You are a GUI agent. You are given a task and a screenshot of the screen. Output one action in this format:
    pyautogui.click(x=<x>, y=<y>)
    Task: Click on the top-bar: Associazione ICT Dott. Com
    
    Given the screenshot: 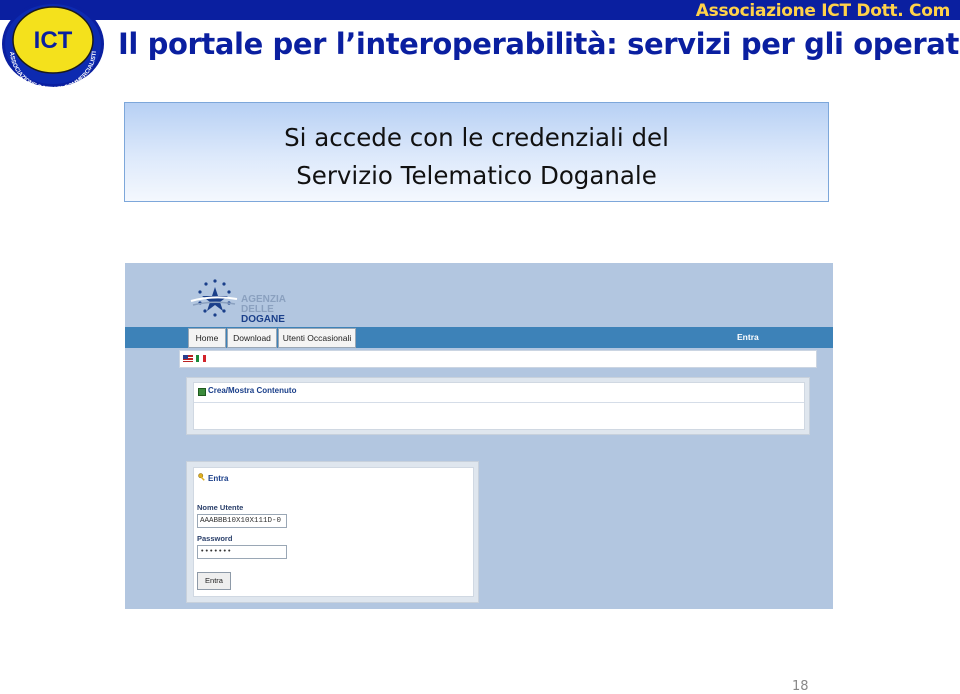 What is the action you would take?
    pyautogui.click(x=480, y=10)
    